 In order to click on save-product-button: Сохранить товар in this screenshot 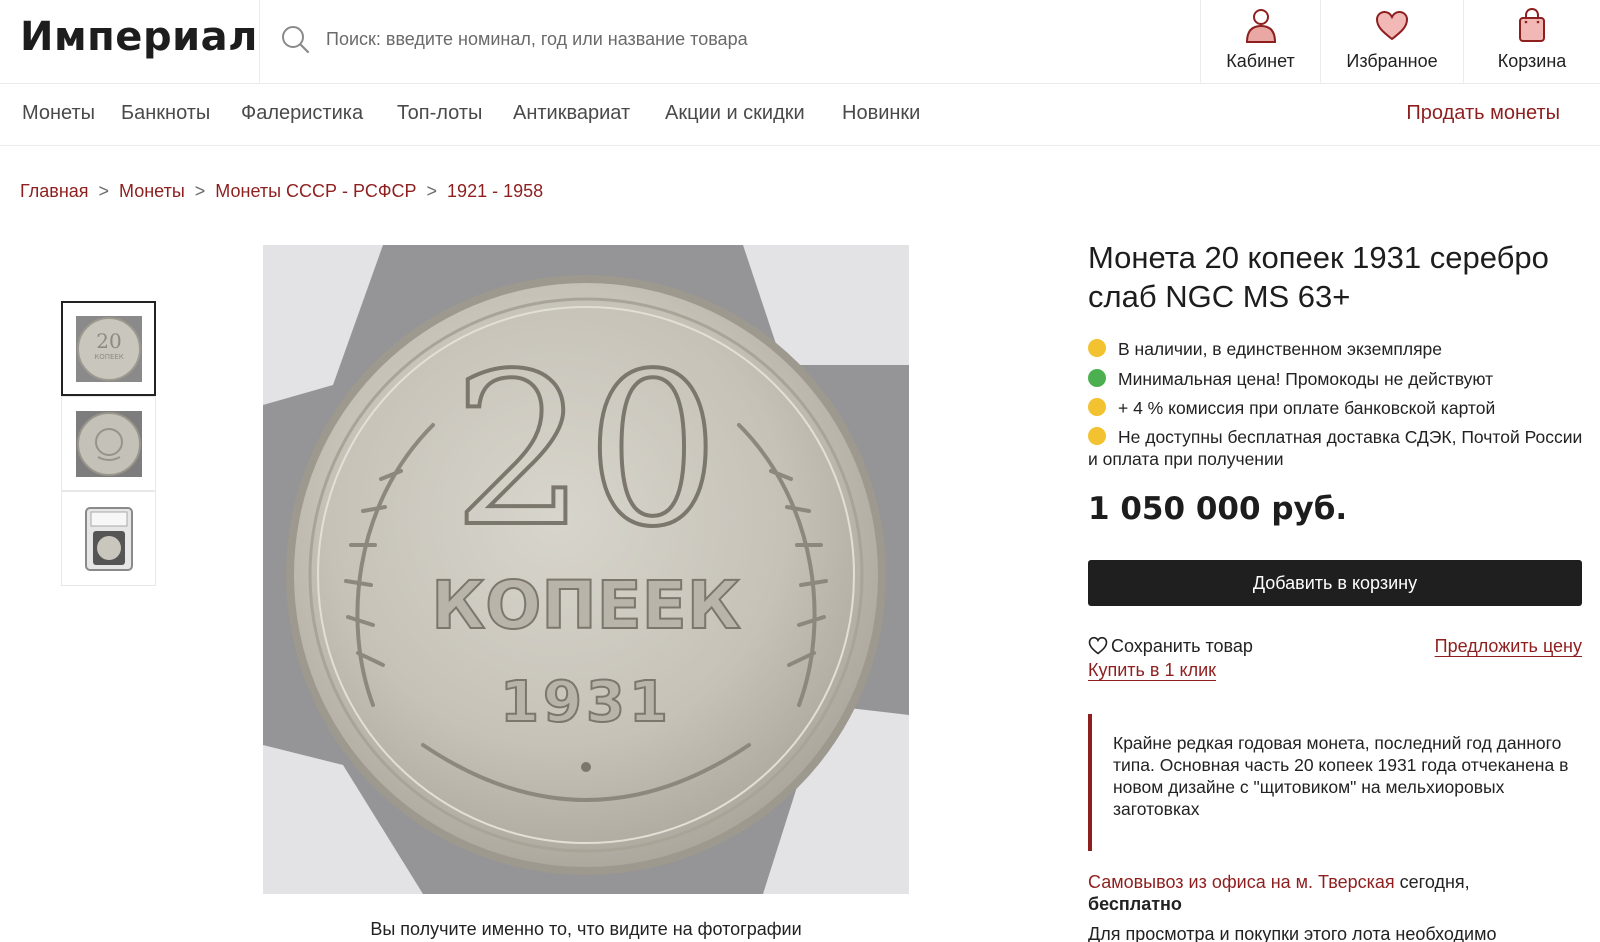, I will do `click(1170, 646)`.